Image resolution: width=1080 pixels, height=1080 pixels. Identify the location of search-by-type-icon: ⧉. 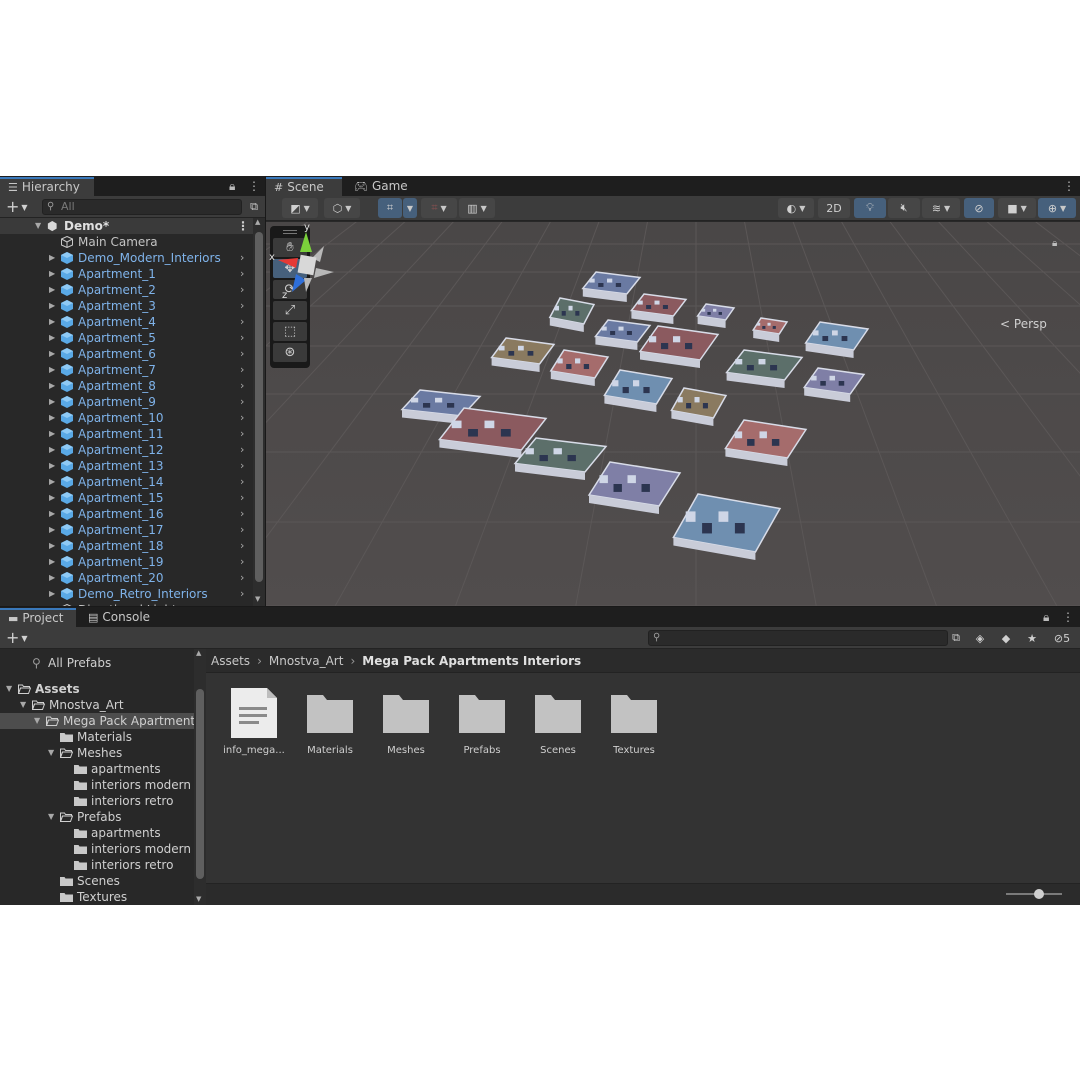
(956, 638).